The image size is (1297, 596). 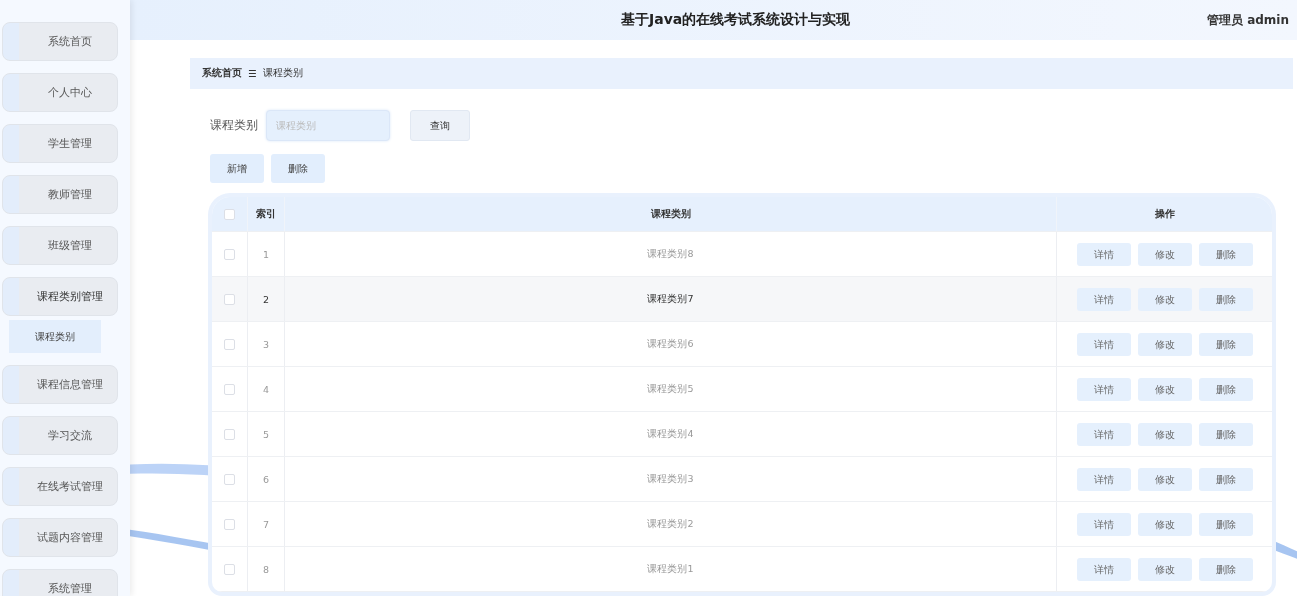 I want to click on sidebar-item: 在线考试管理, so click(x=60, y=486).